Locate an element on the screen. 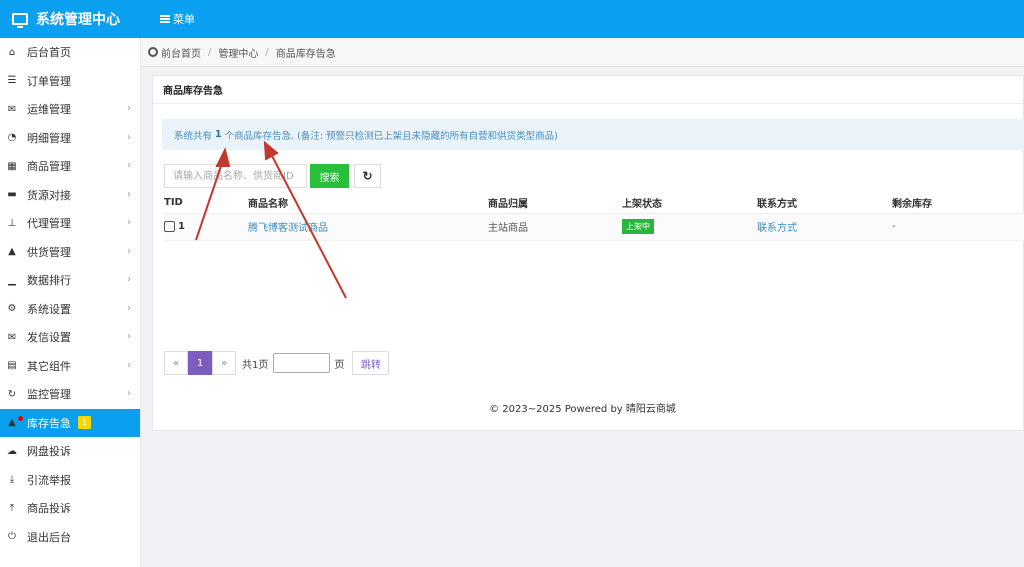 Image resolution: width=1024 pixels, height=567 pixels. sidebar-item-label: 商品管理 is located at coordinates (49, 167).